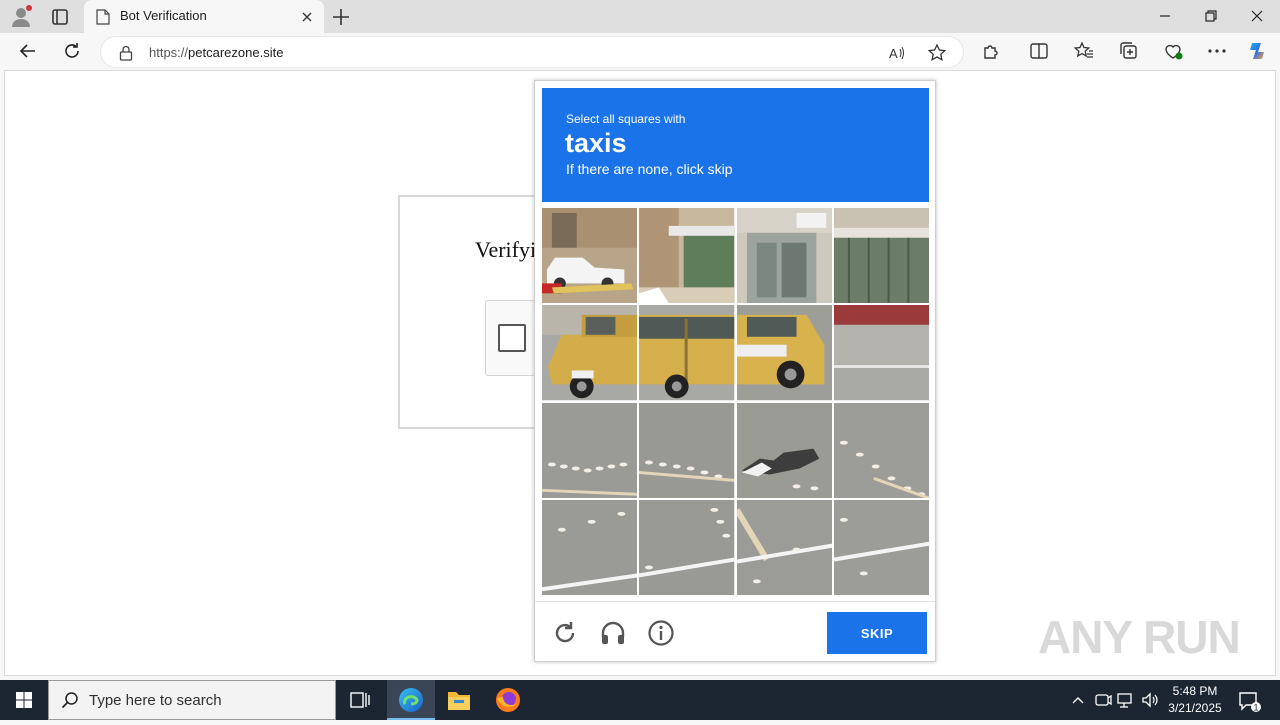 This screenshot has height=725, width=1280. What do you see at coordinates (1103, 700) in the screenshot?
I see `meet-now-icon` at bounding box center [1103, 700].